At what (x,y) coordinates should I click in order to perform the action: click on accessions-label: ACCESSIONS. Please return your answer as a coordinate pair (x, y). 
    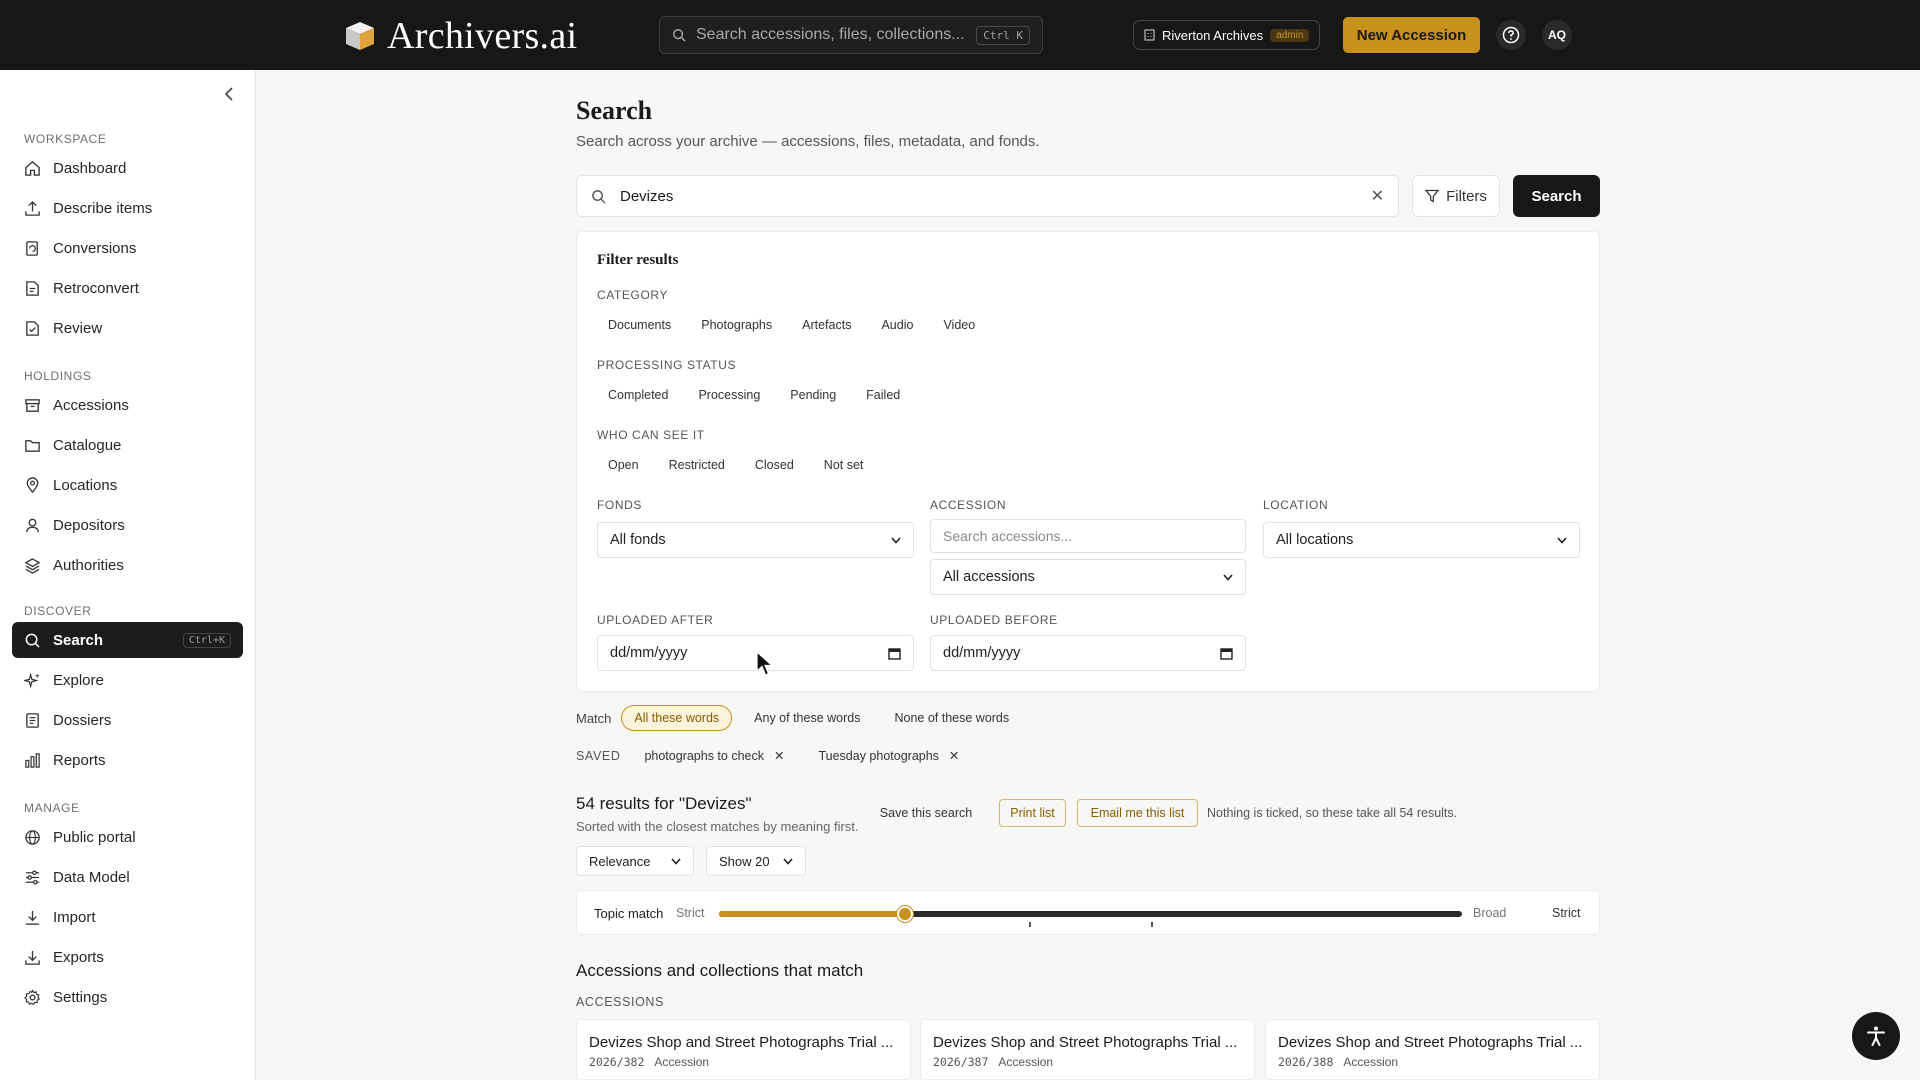
    Looking at the image, I should click on (620, 1002).